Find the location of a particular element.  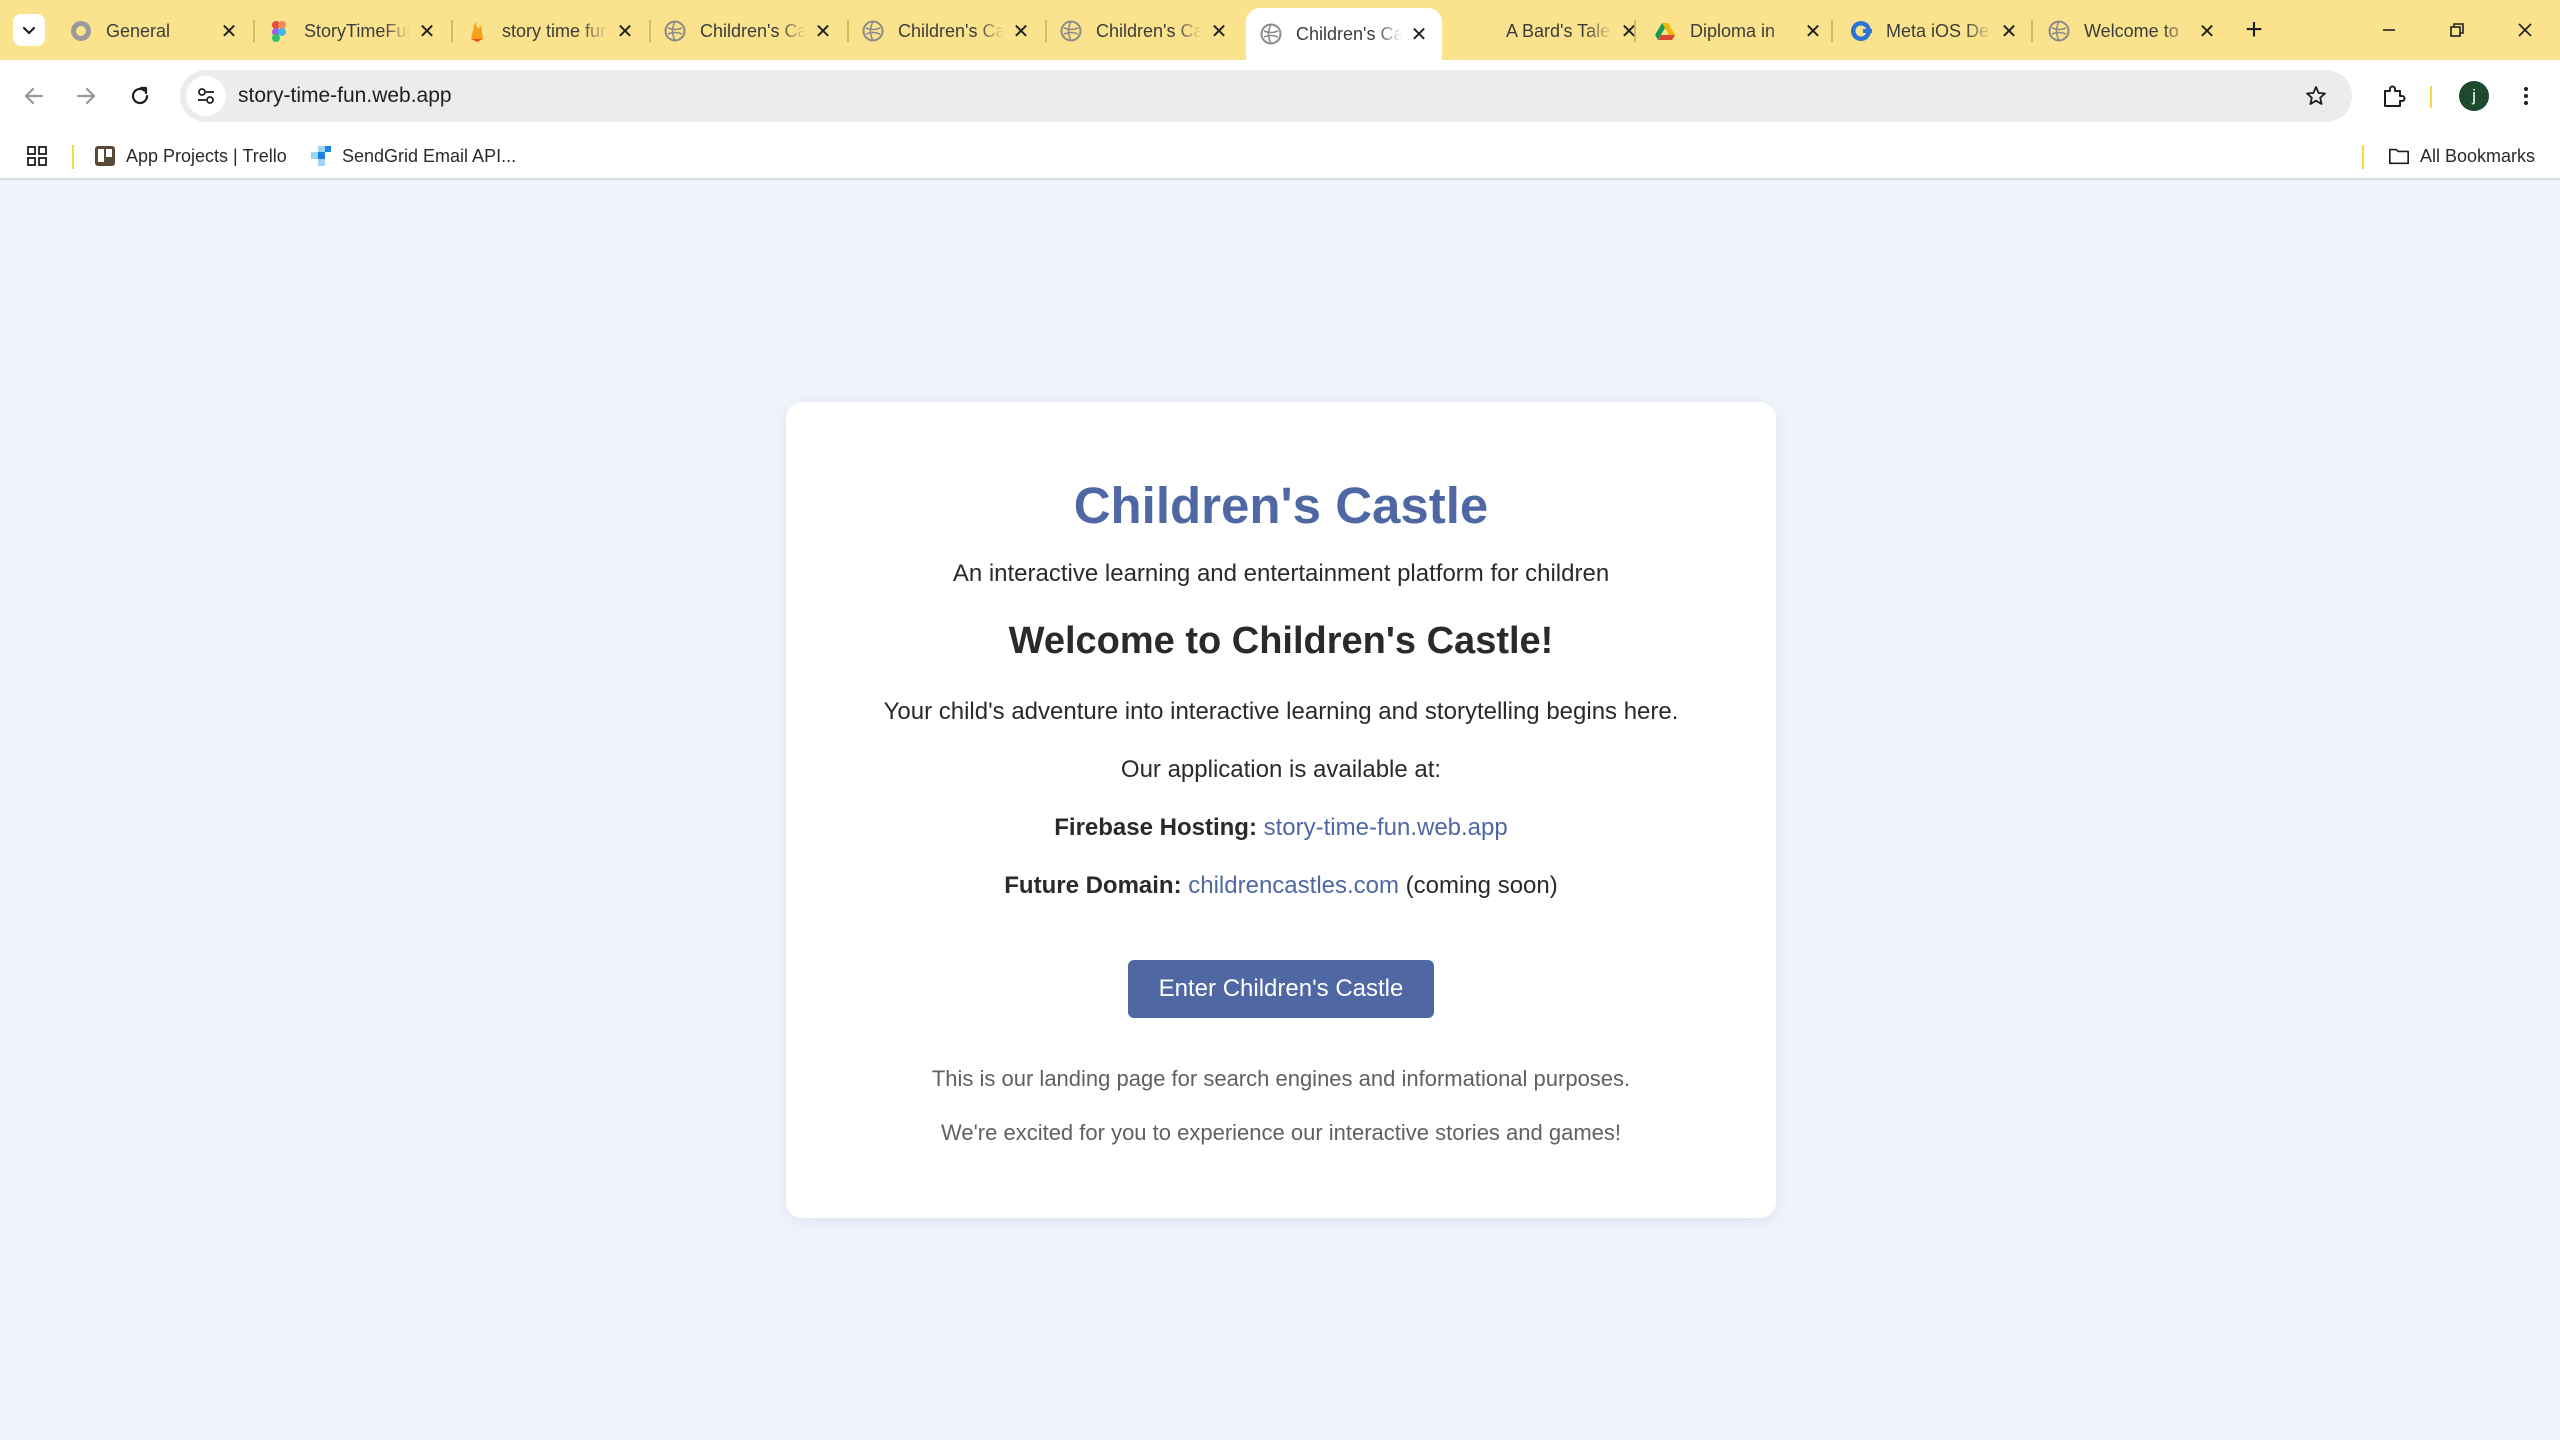

bookmark-star-button is located at coordinates (2316, 96).